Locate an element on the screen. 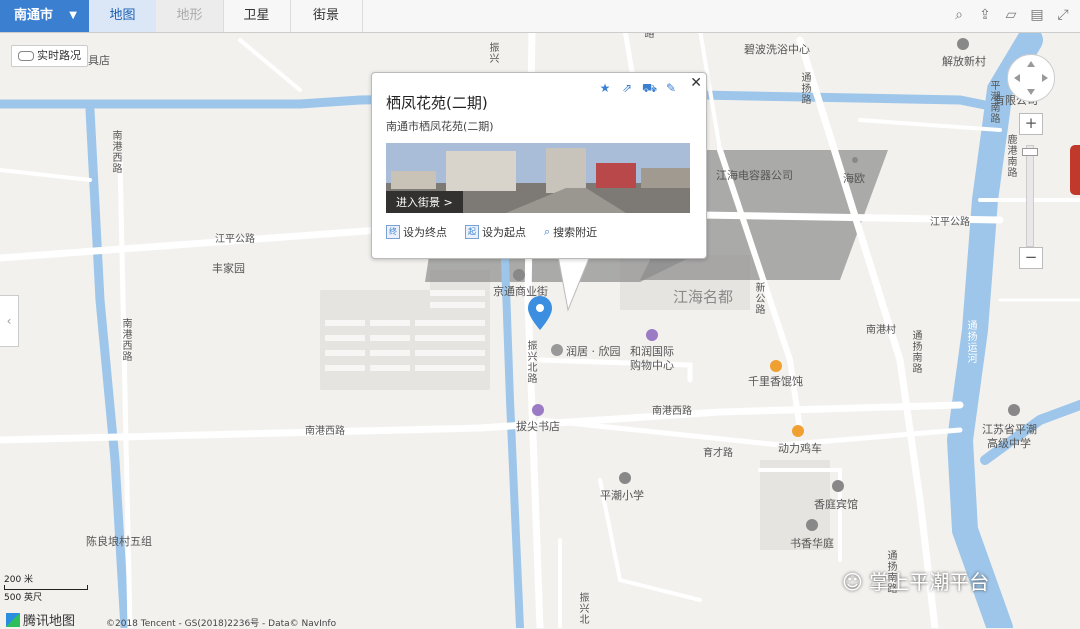  enter-streetview-button: 进入街景 > is located at coordinates (424, 202).